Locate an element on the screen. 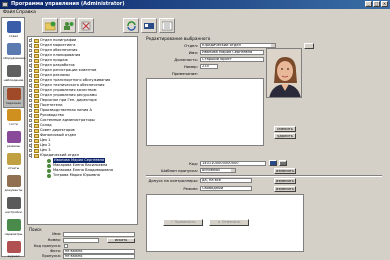 This screenshot has height=260, width=390. sidebar-item-2: наблюдение is located at coordinates (13, 75).